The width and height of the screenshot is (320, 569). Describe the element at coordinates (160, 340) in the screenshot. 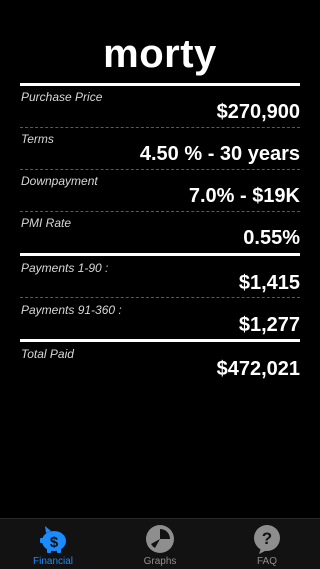

I see `total-divider` at that location.